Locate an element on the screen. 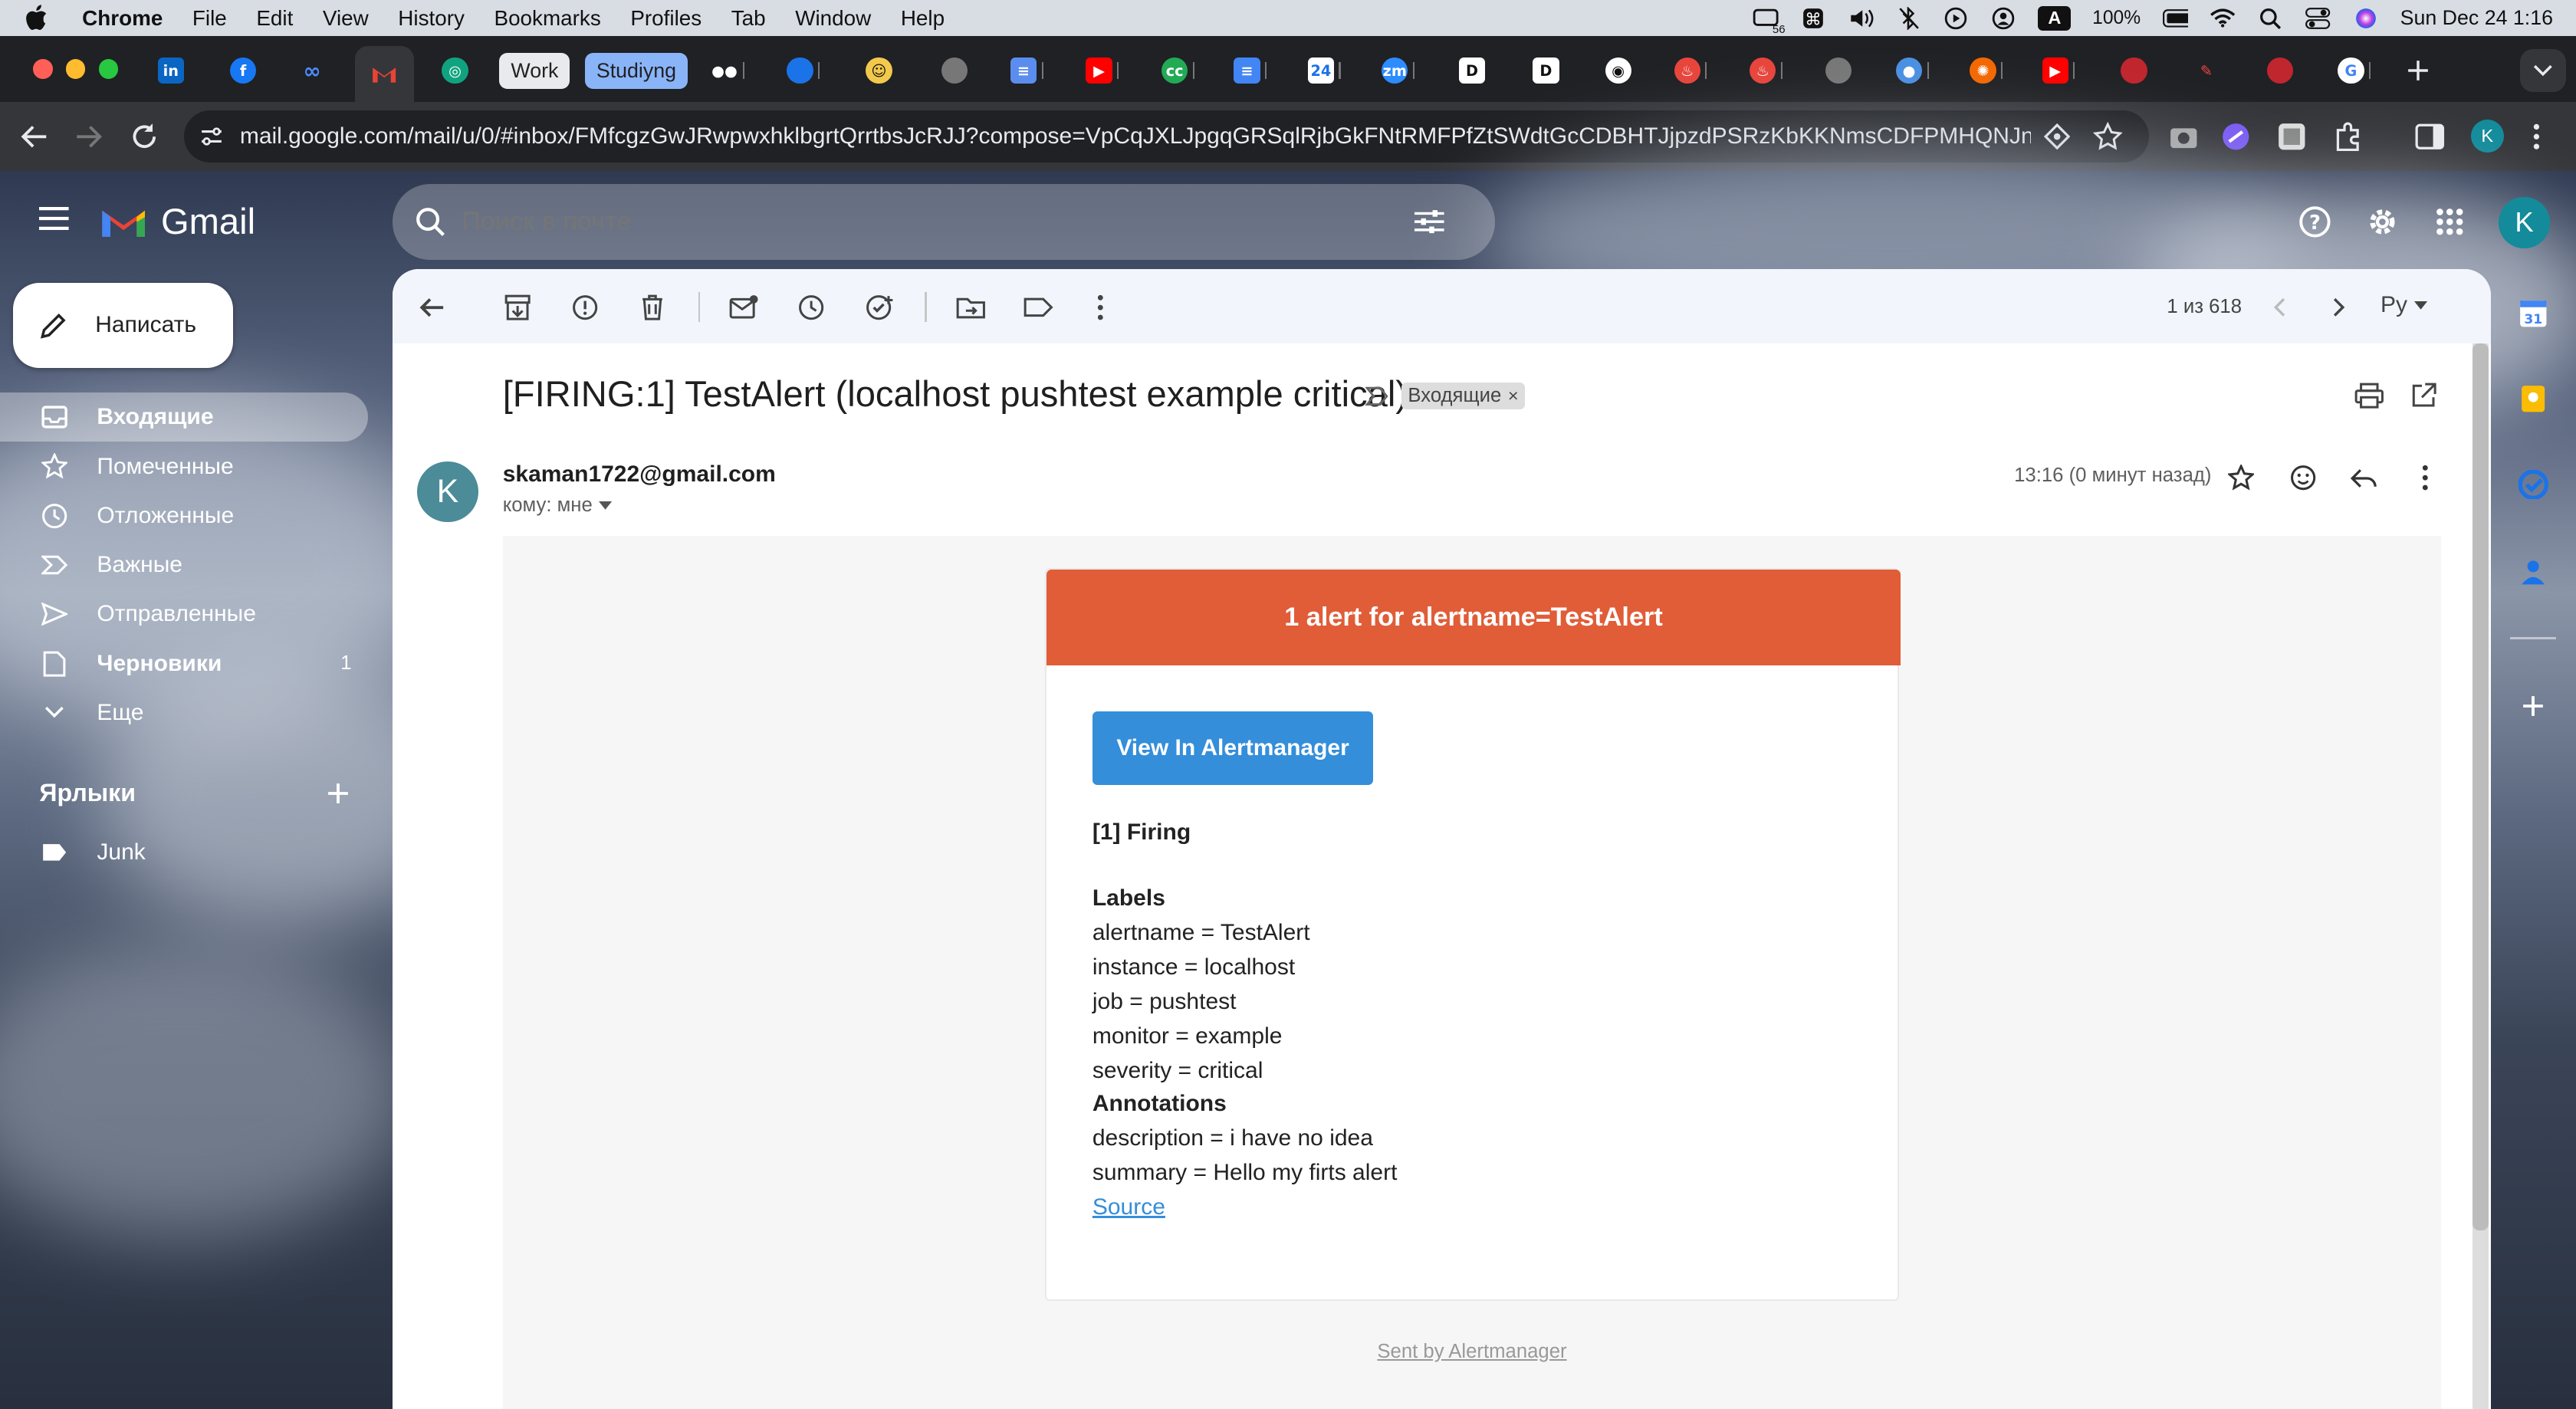 Image resolution: width=2576 pixels, height=1409 pixels. sender-email: skaman1722@gmail.com is located at coordinates (640, 474).